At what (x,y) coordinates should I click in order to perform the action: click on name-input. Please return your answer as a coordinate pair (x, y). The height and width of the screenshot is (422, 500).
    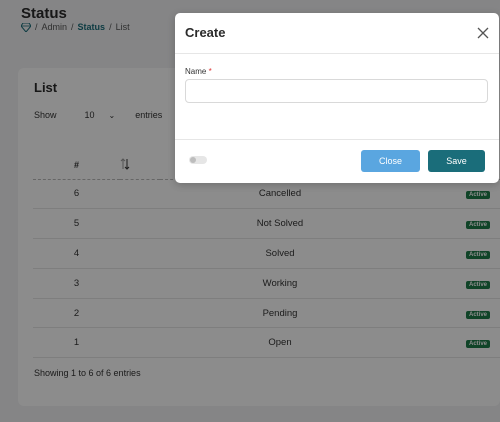
    Looking at the image, I should click on (336, 91).